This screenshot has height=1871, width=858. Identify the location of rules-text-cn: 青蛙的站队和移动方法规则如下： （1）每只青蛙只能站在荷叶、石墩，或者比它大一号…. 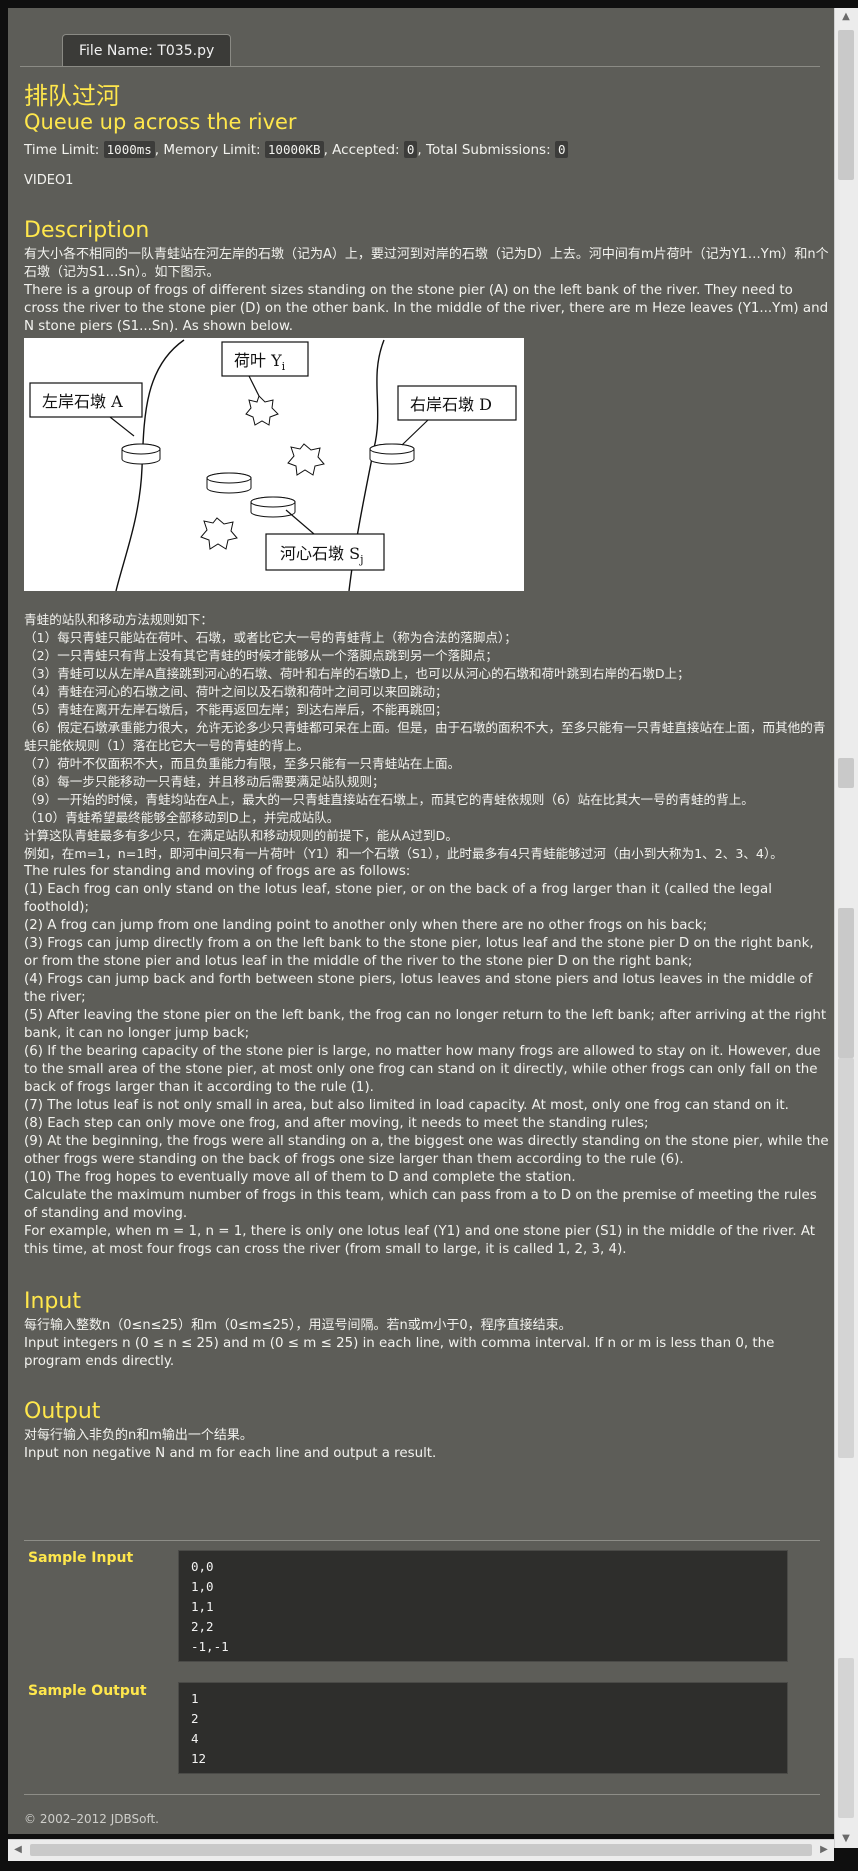
(425, 736).